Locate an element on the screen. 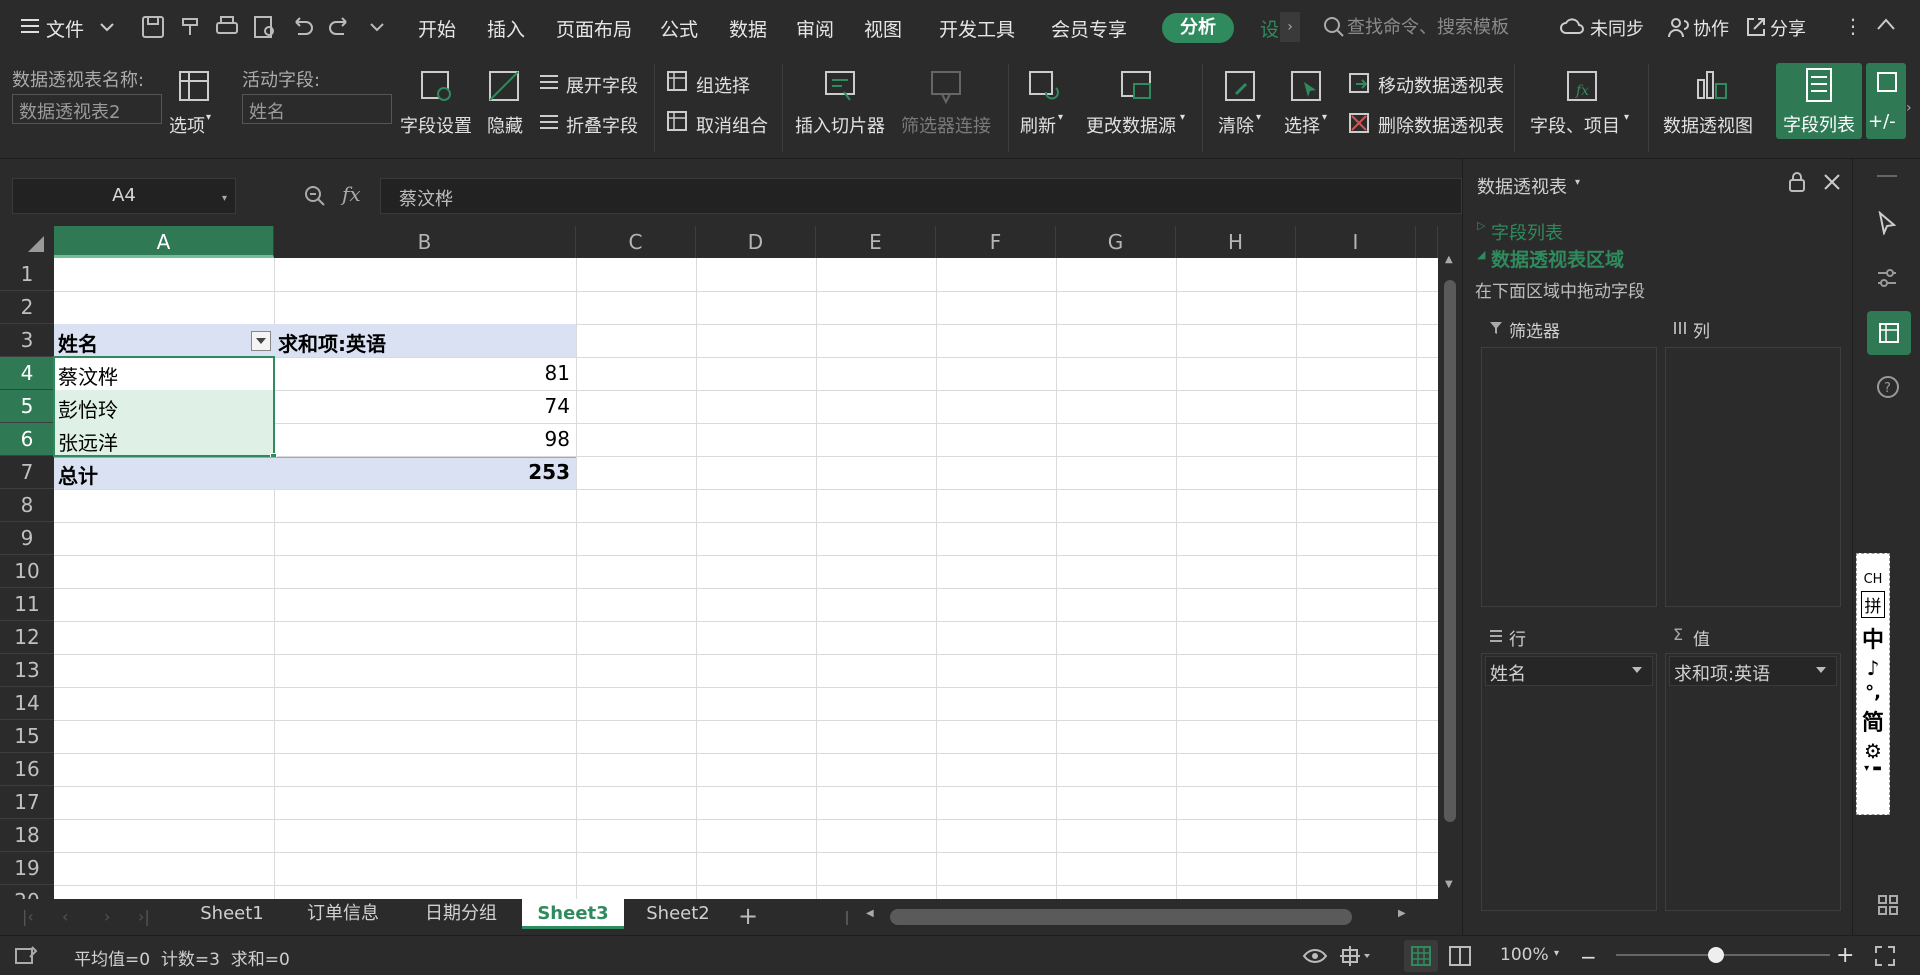 The image size is (1920, 975). select-button: 选择 is located at coordinates (1302, 125).